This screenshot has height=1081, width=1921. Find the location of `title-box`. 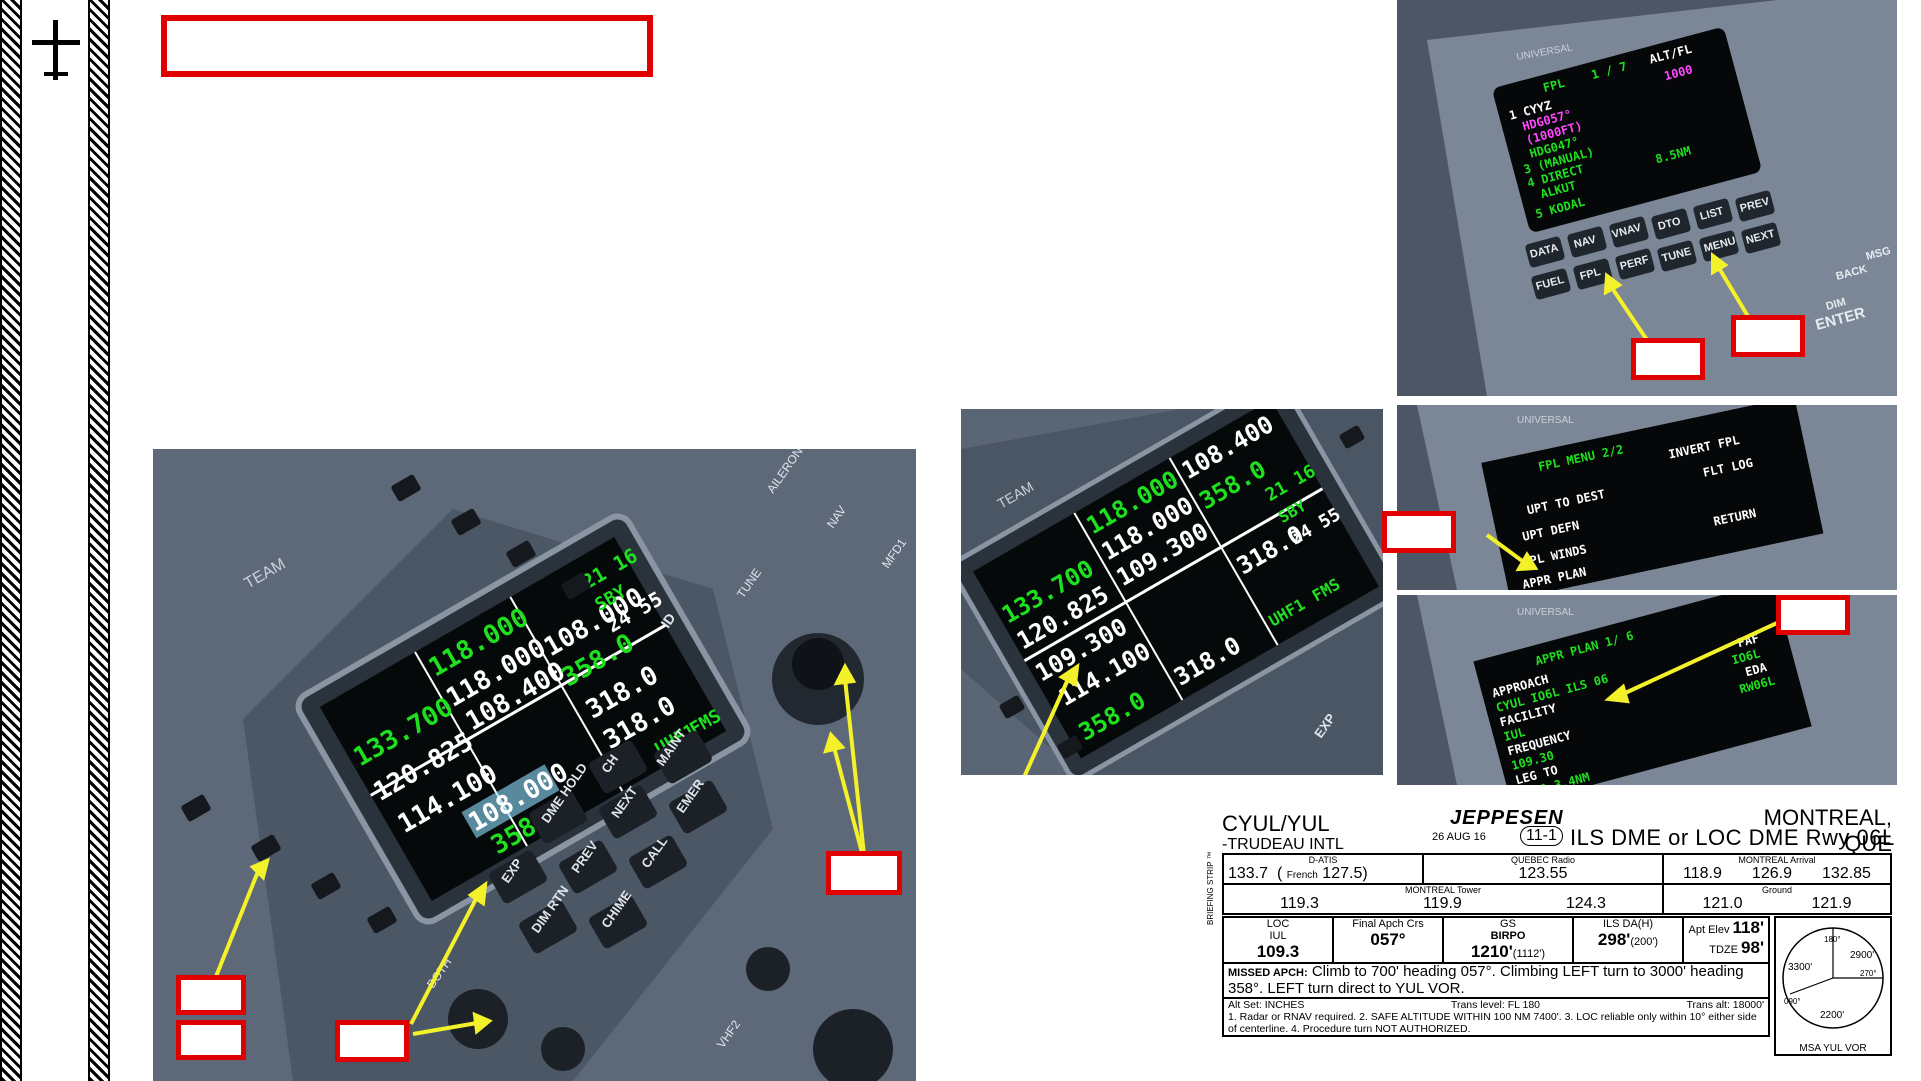

title-box is located at coordinates (407, 46).